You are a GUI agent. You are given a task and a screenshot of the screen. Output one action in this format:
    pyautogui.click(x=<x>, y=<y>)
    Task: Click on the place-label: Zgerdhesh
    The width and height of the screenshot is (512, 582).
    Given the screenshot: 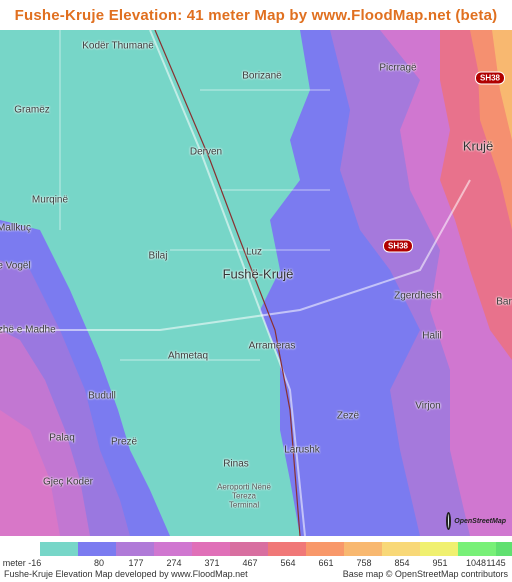 What is the action you would take?
    pyautogui.click(x=418, y=296)
    